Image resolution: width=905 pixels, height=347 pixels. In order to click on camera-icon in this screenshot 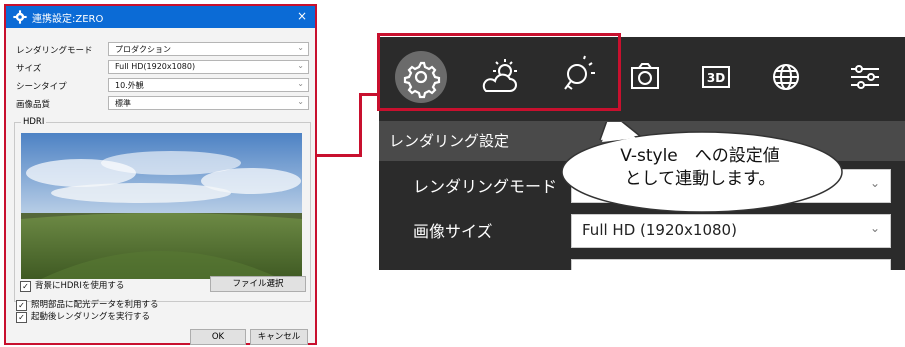, I will do `click(645, 76)`.